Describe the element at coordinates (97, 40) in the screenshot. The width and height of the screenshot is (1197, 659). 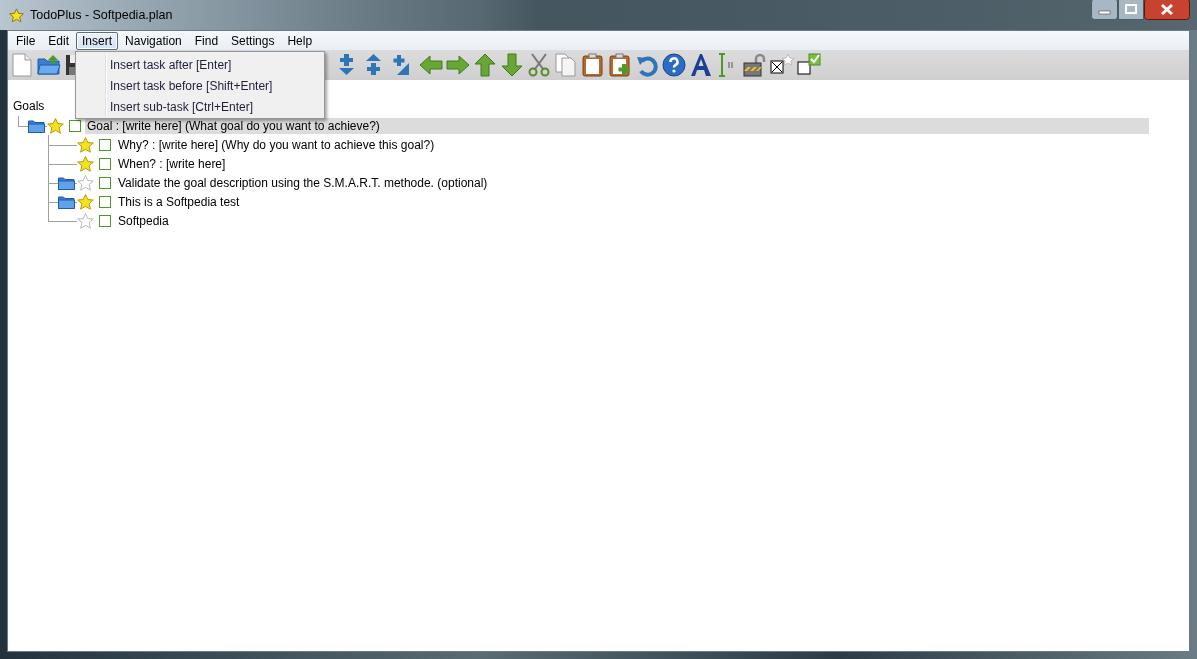
I see `menu-item: Insert` at that location.